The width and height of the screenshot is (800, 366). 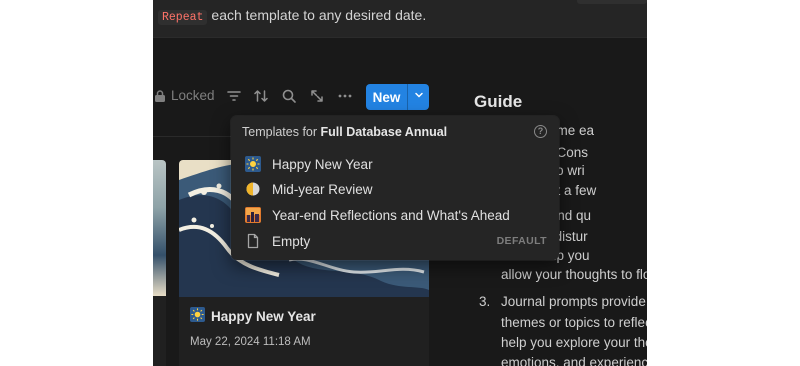 What do you see at coordinates (574, 301) in the screenshot?
I see `guide-text-line: Journal prompts provide s` at bounding box center [574, 301].